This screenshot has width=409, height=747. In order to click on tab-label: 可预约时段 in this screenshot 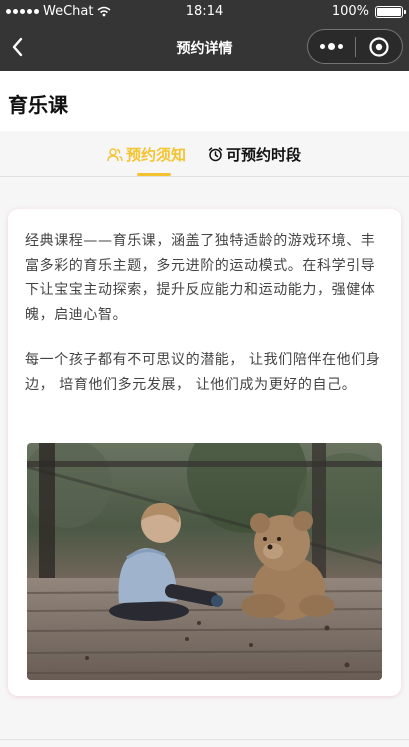, I will do `click(264, 155)`.